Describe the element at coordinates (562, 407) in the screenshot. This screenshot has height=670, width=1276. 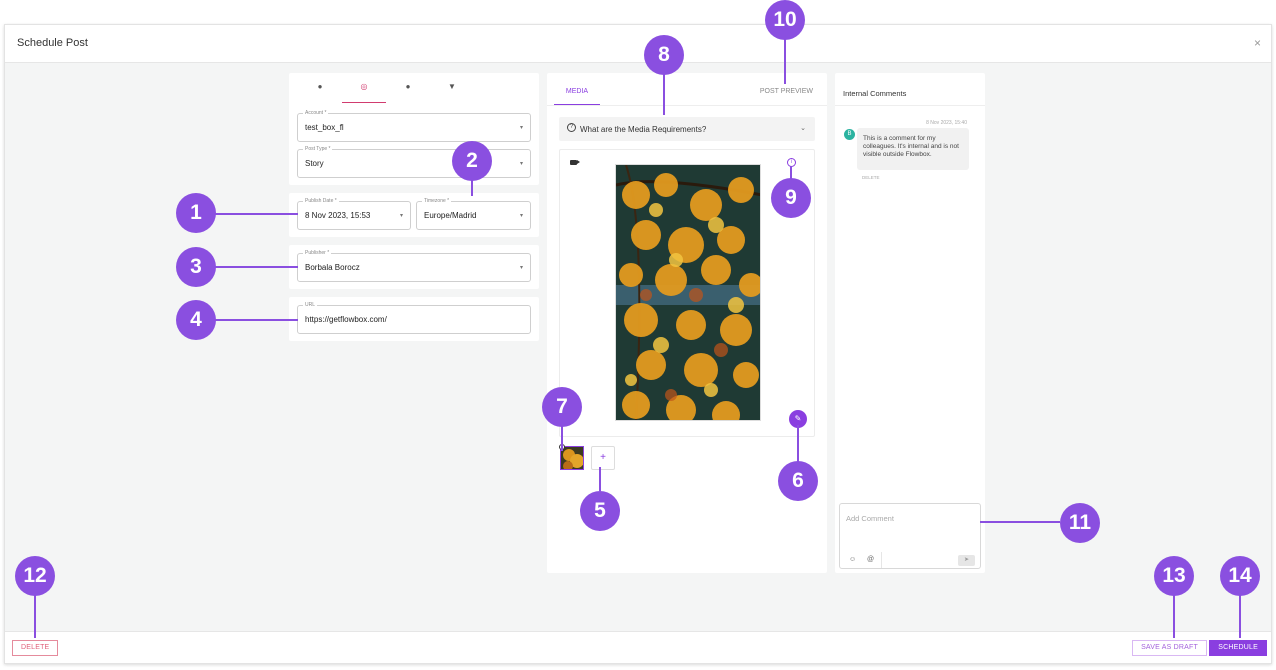
I see `callout-badge-7: 7` at that location.